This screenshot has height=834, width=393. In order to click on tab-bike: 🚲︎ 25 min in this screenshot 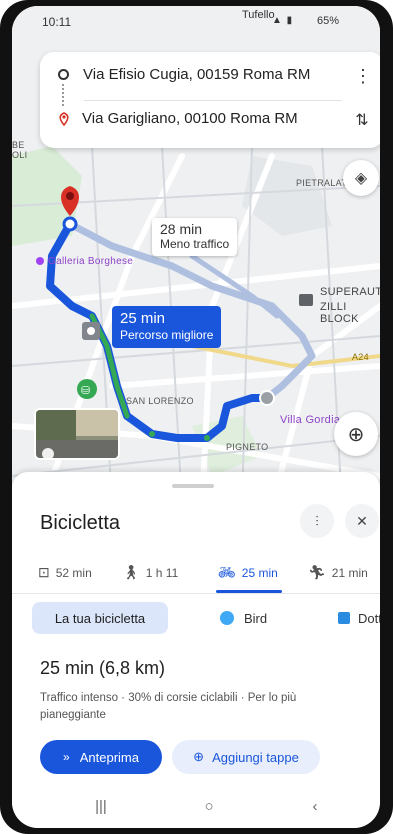, I will do `click(248, 572)`.